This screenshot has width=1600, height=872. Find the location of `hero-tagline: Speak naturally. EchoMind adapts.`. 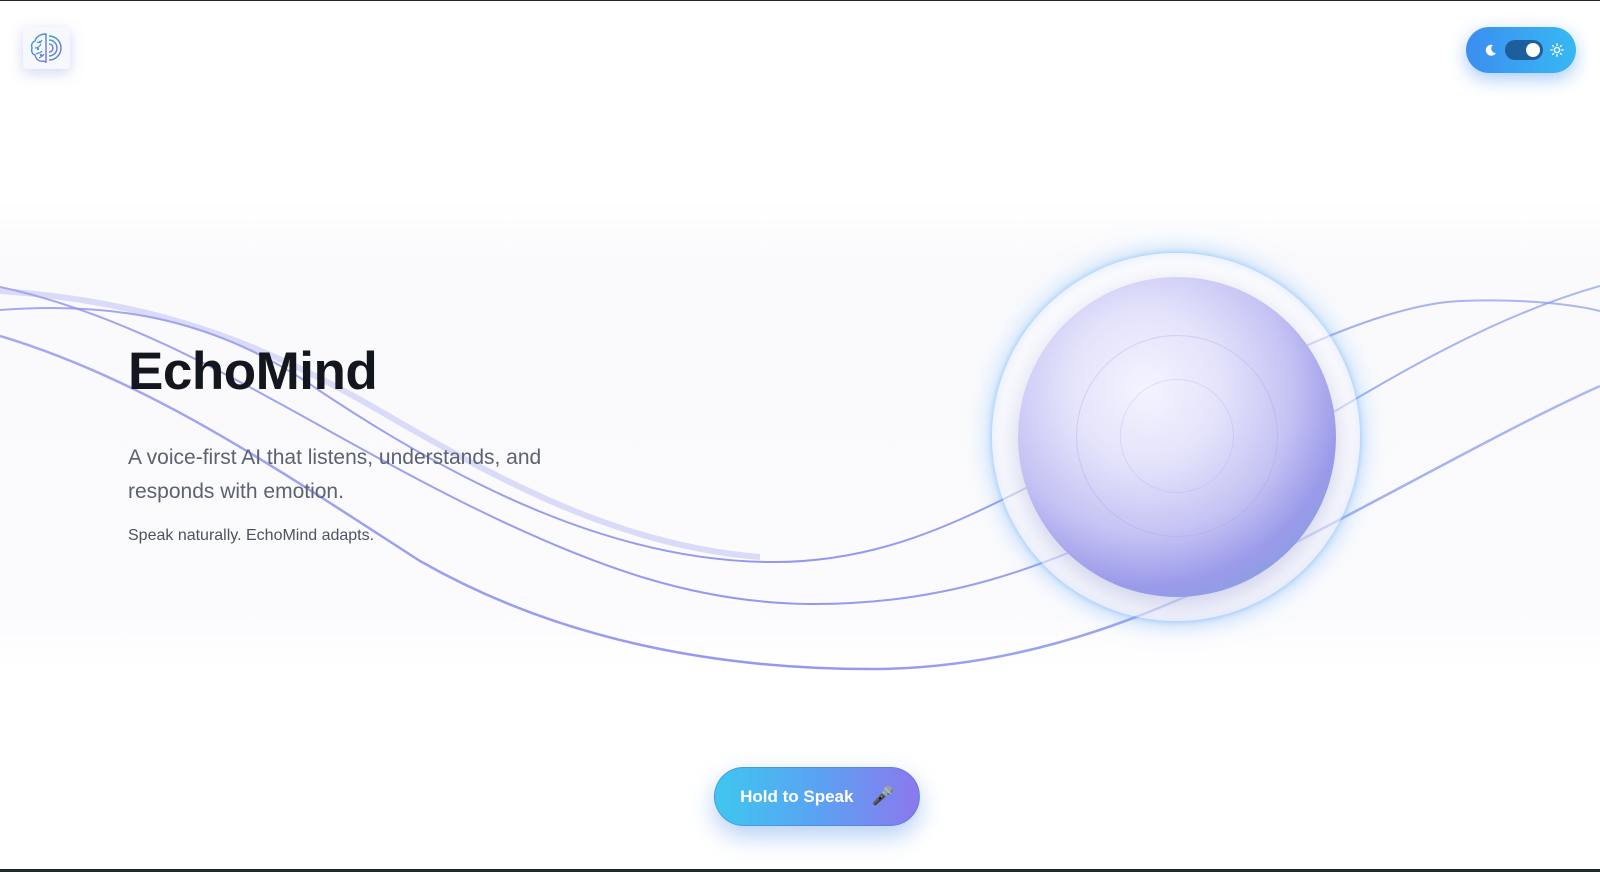

hero-tagline: Speak naturally. EchoMind adapts. is located at coordinates (251, 535).